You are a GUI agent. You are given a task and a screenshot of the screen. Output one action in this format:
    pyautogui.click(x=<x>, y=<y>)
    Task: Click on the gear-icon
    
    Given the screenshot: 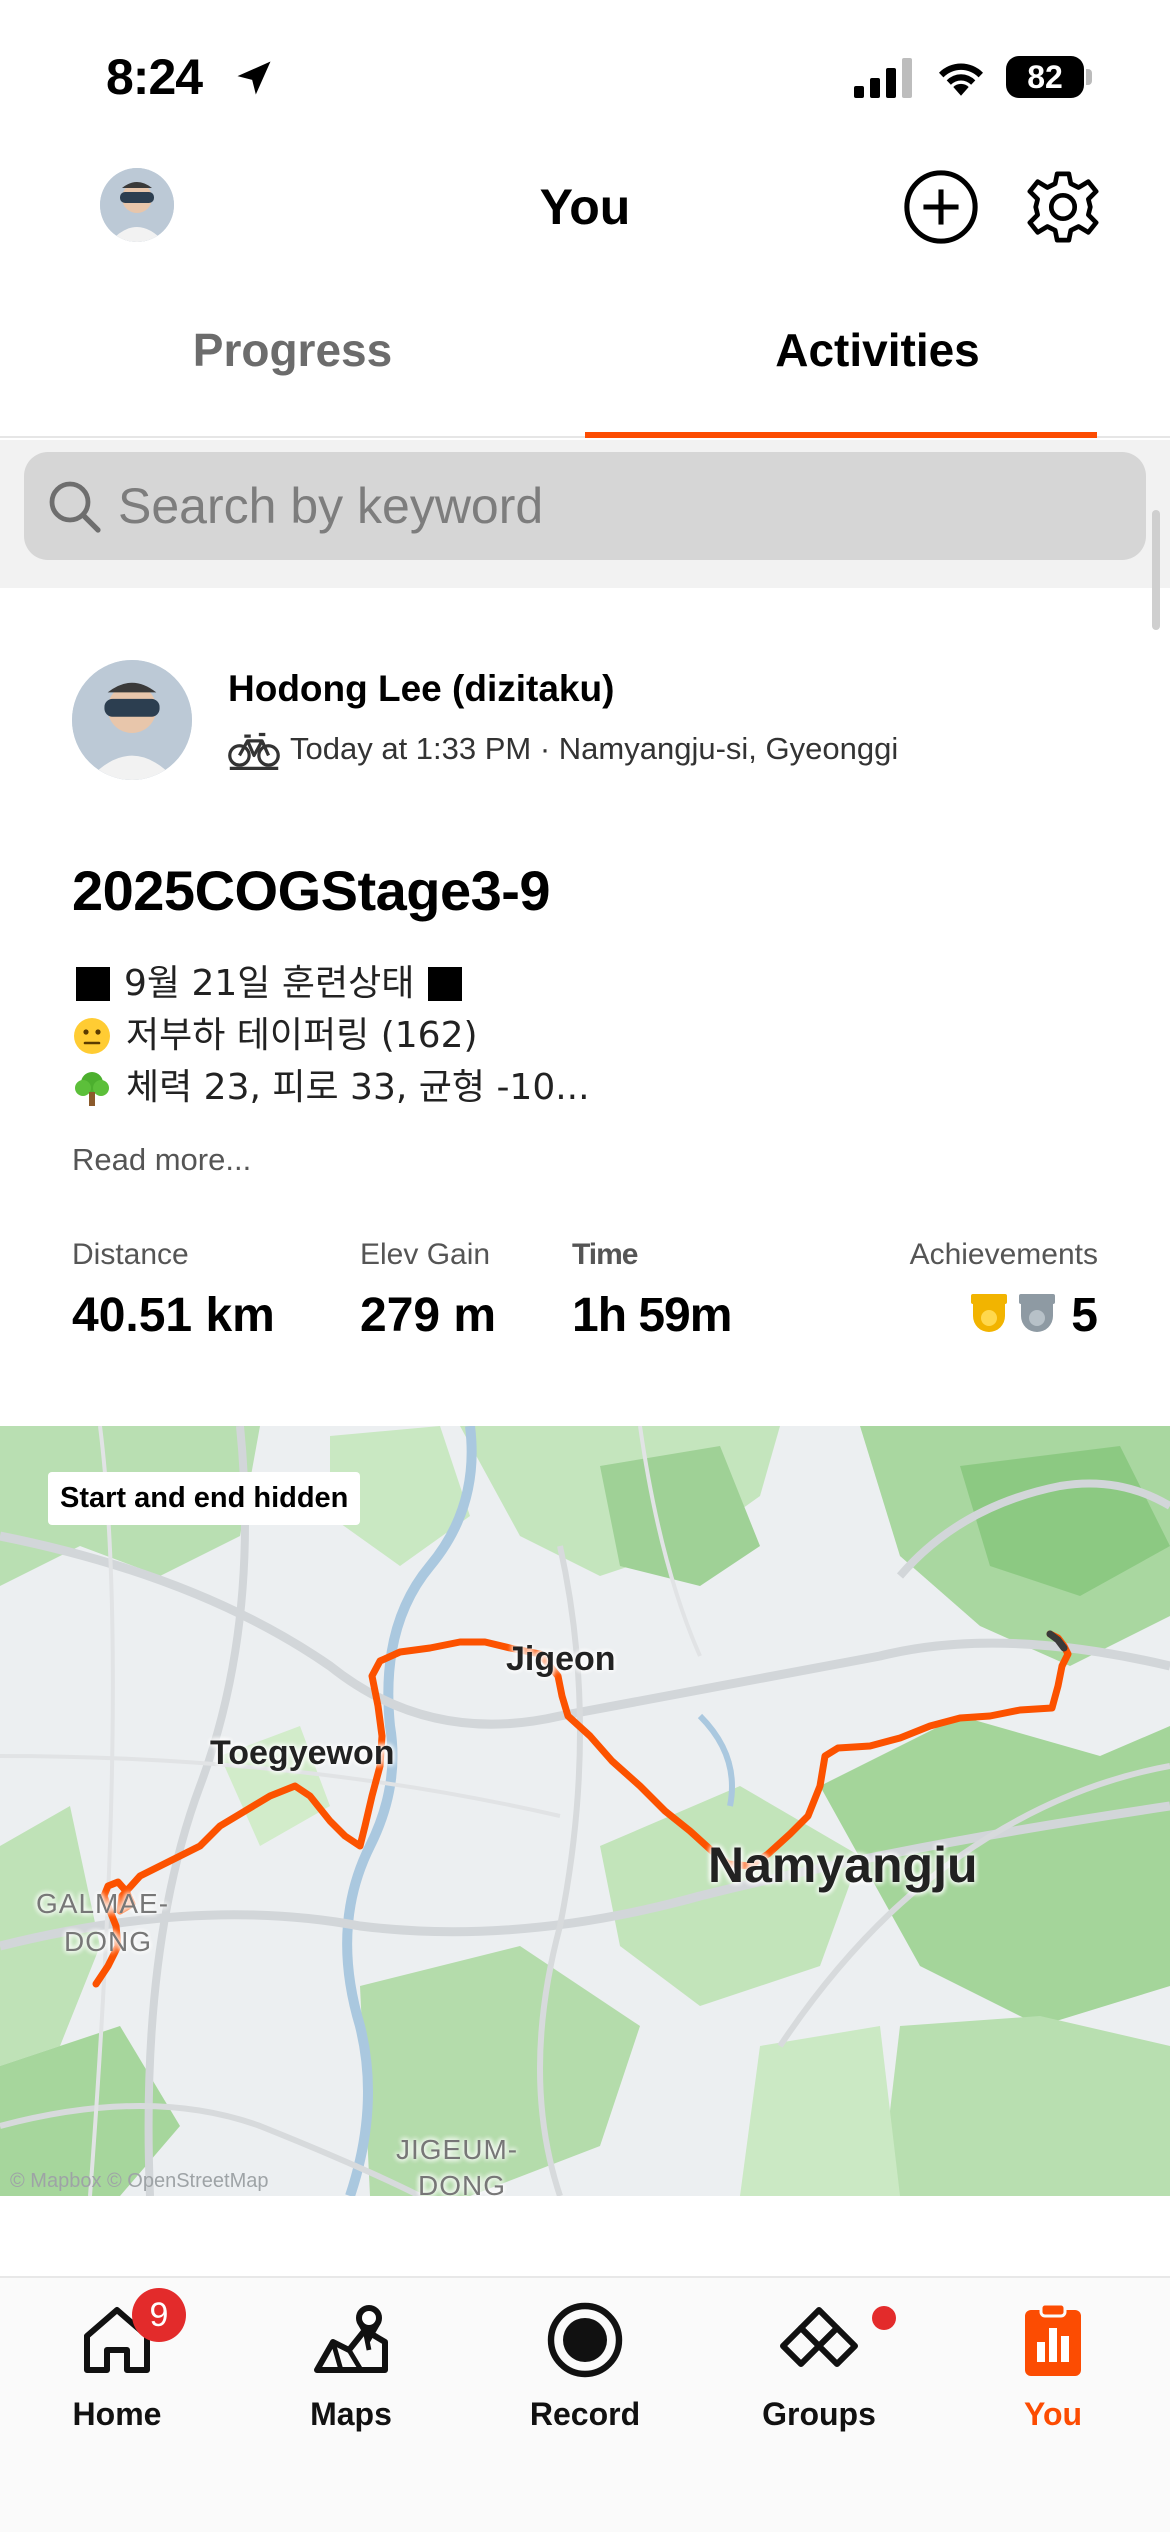 What is the action you would take?
    pyautogui.click(x=1063, y=207)
    